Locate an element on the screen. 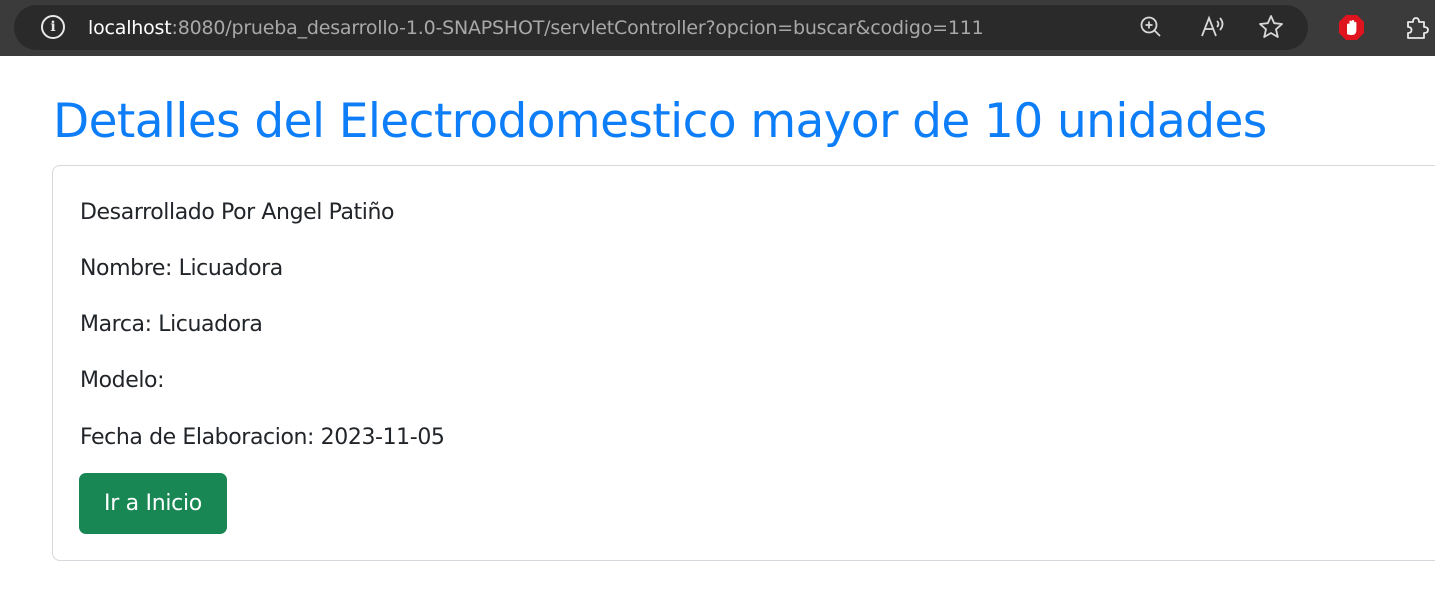  home-button: Ir a Inicio is located at coordinates (153, 503).